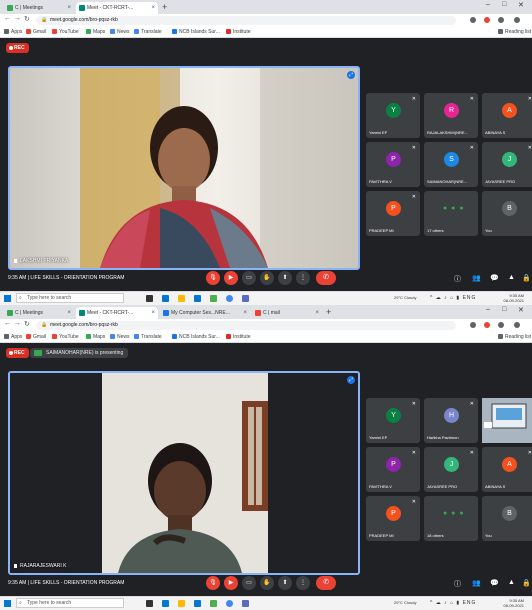 The height and width of the screenshot is (610, 532). I want to click on captions-button: ▭, so click(249, 583).